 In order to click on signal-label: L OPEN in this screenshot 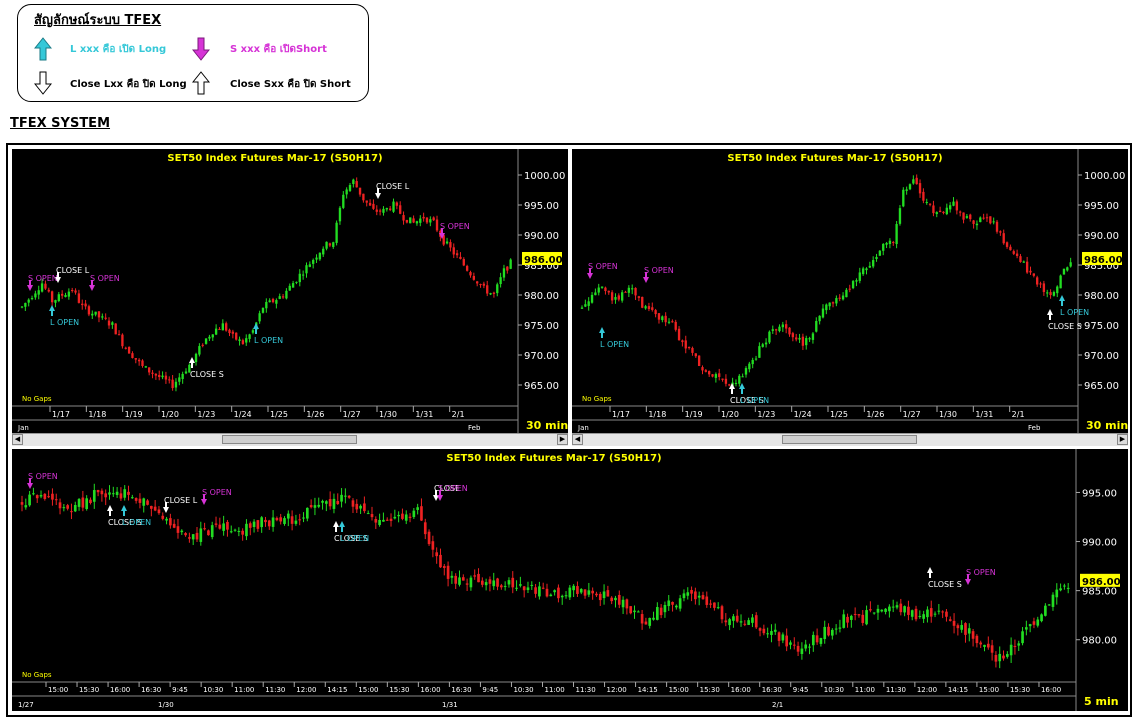, I will do `click(754, 400)`.